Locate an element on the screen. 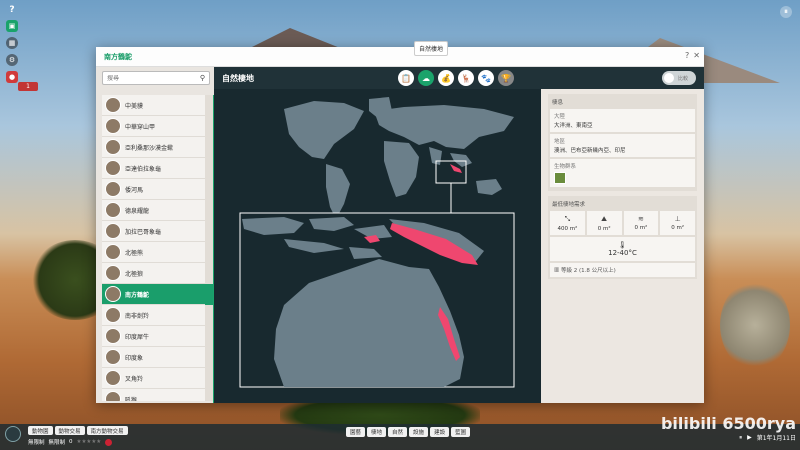 The width and height of the screenshot is (800, 450). animal-name: 南非劍羚 is located at coordinates (137, 316).